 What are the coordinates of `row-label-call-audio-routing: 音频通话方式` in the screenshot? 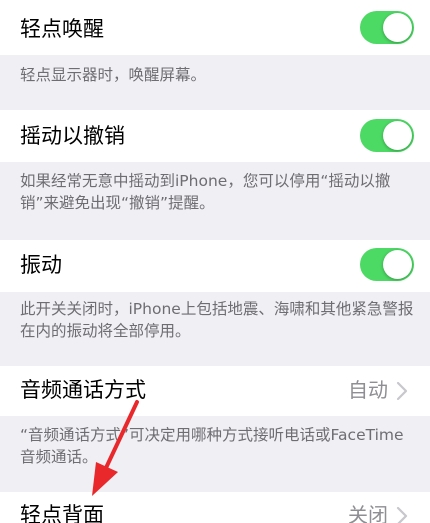 It's located at (83, 390).